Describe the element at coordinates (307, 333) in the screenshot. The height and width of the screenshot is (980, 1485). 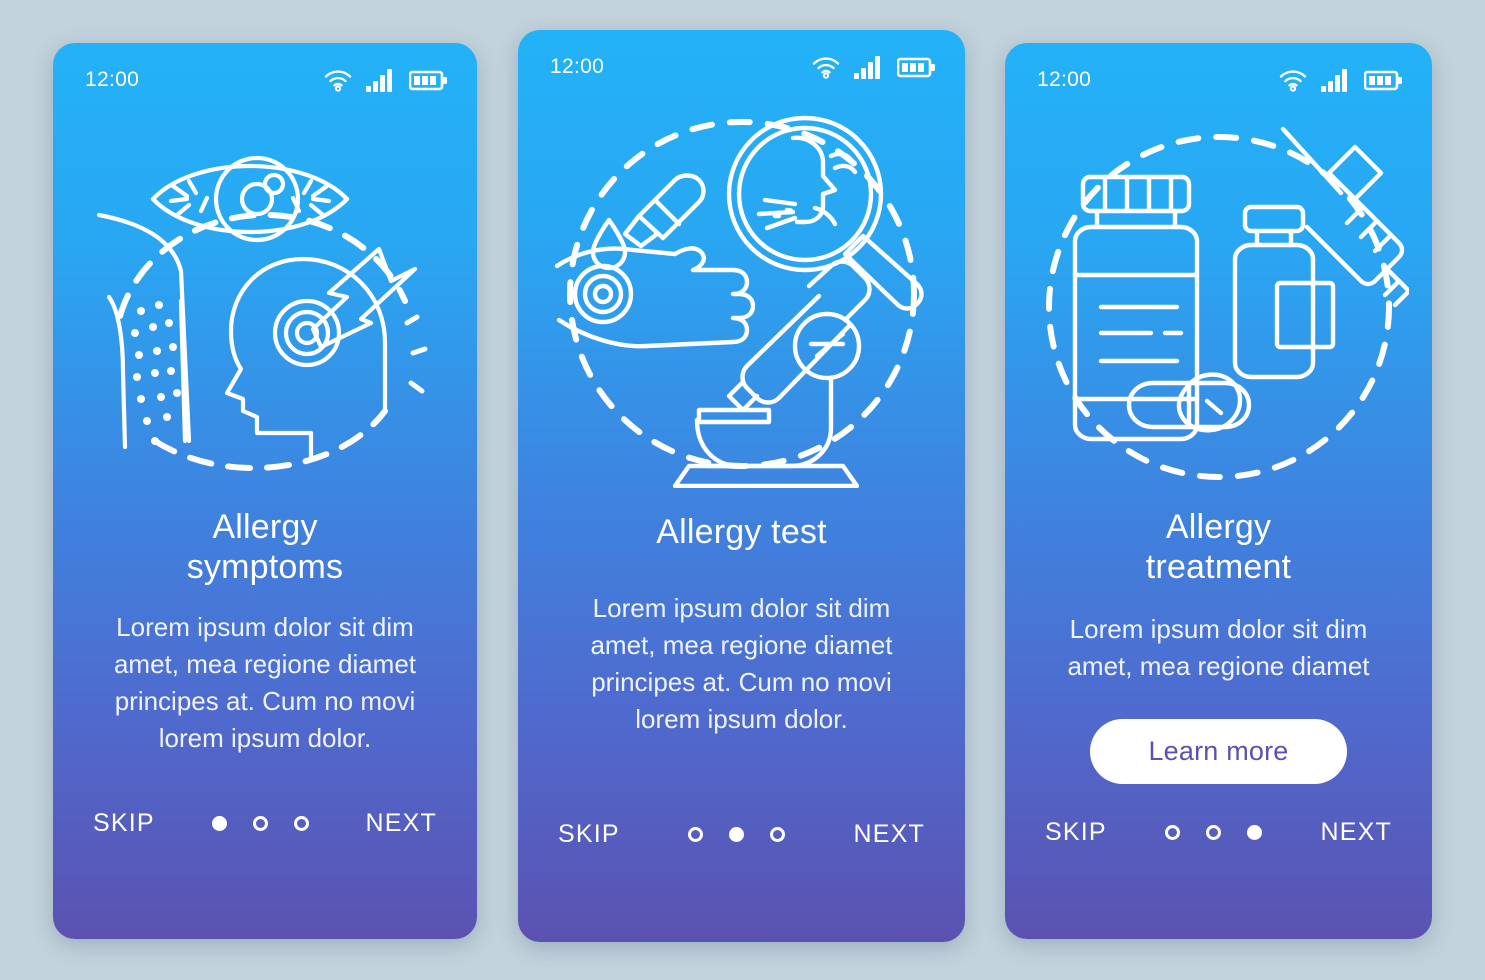
I see `target-icon` at that location.